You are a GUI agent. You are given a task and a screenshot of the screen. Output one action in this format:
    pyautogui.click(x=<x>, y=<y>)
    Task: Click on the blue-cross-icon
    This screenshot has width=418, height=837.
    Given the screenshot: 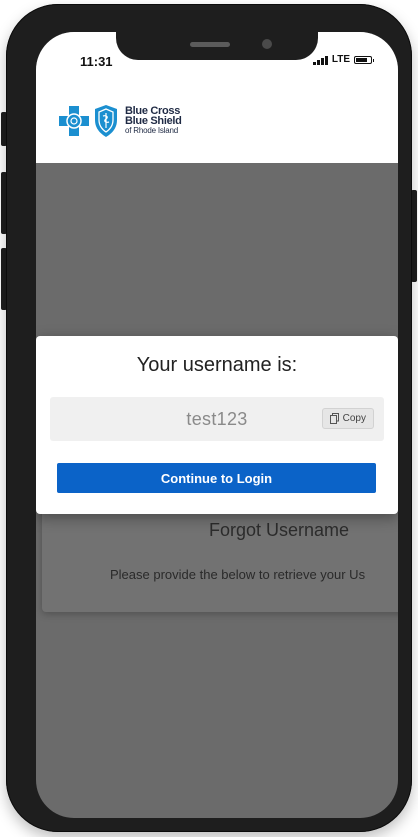 What is the action you would take?
    pyautogui.click(x=74, y=121)
    